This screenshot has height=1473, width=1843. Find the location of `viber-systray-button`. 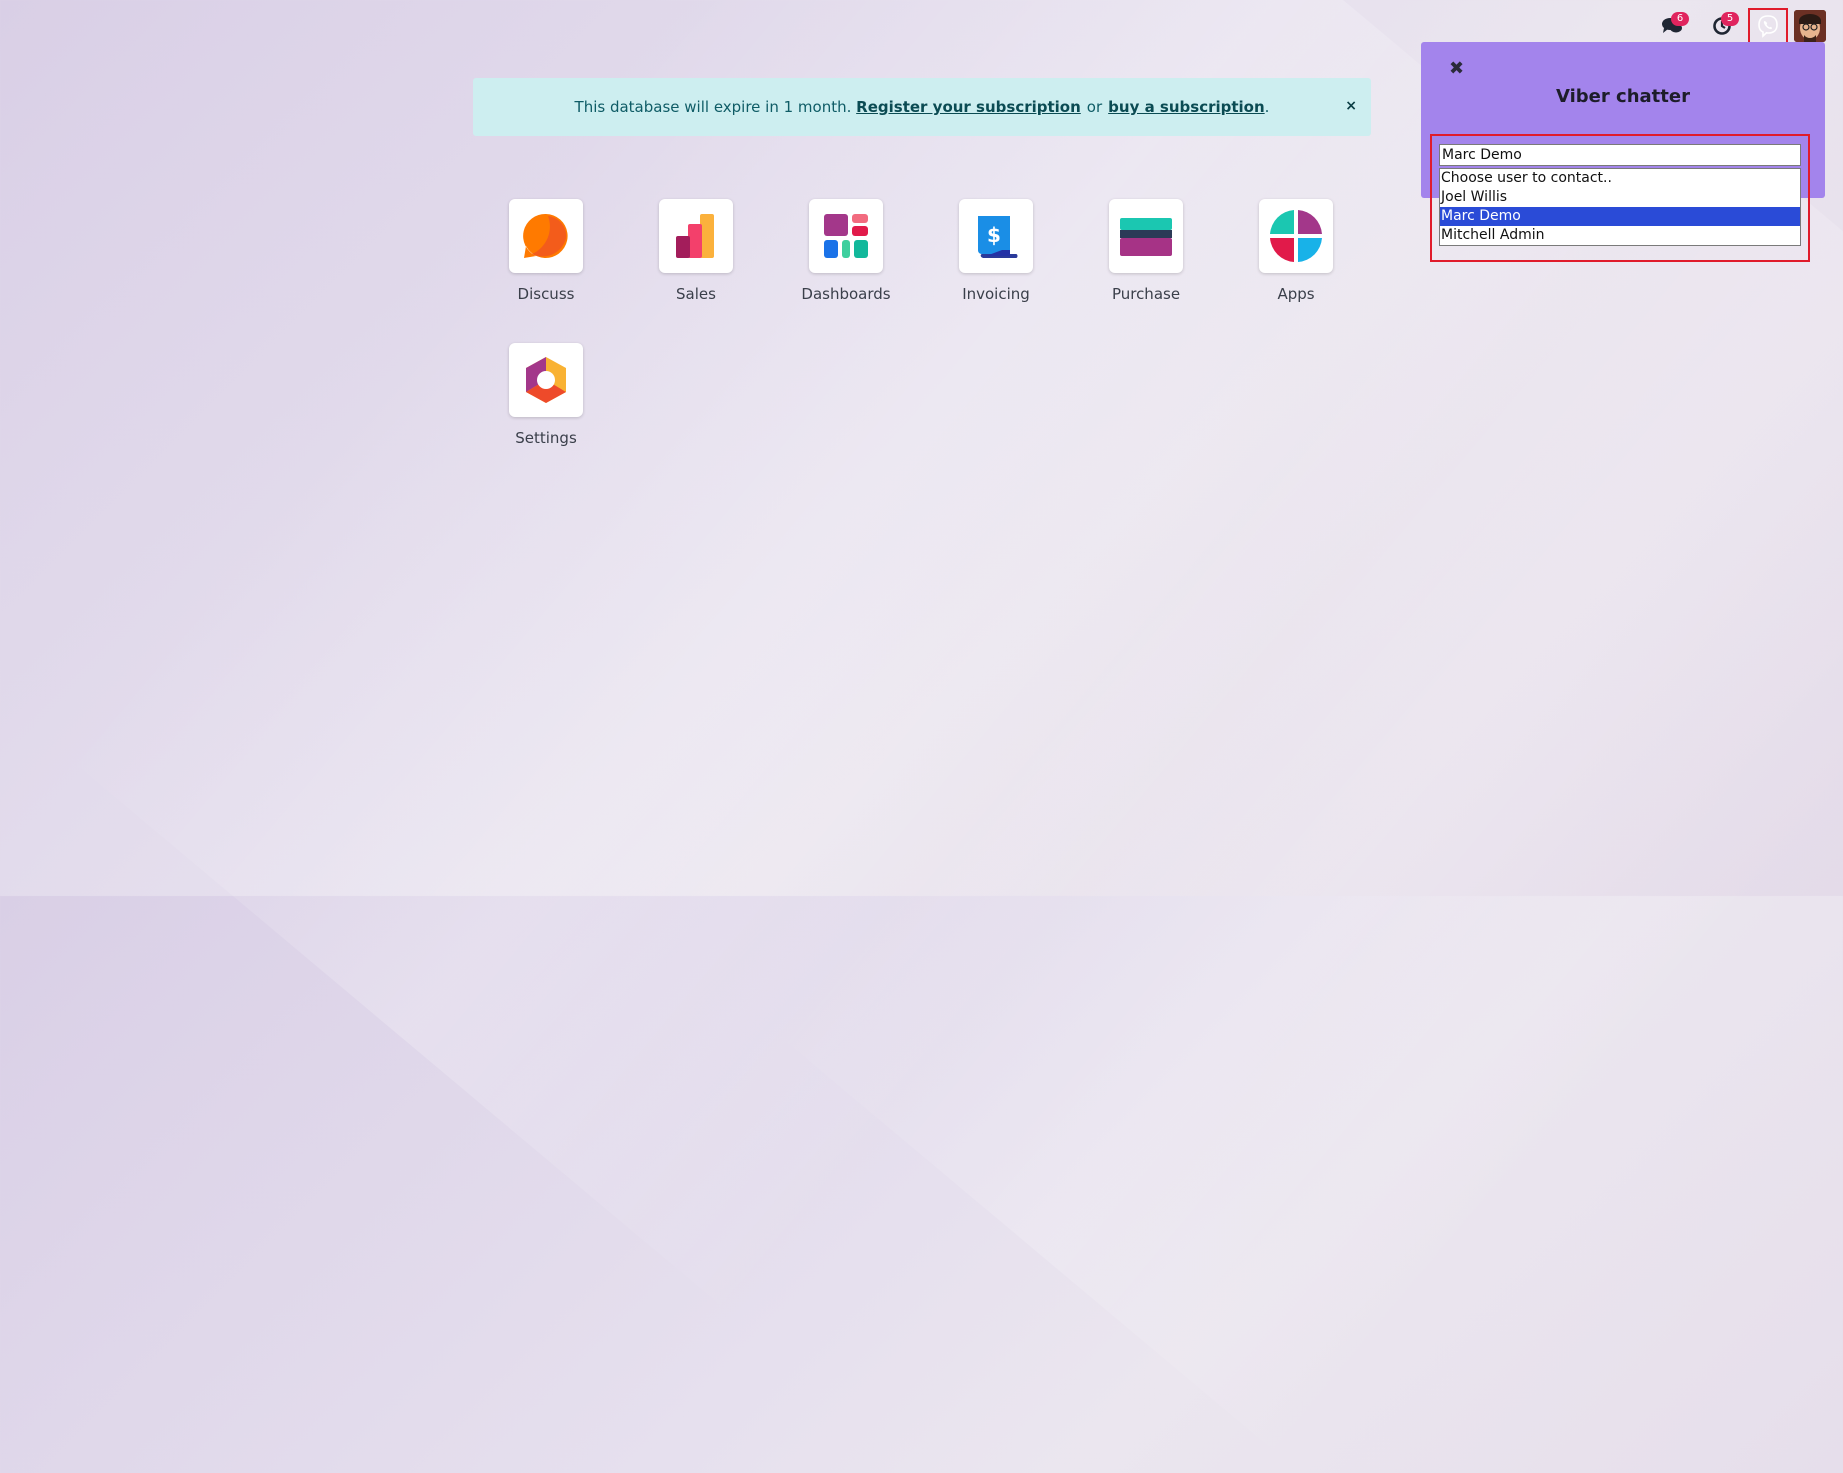

viber-systray-button is located at coordinates (1768, 26).